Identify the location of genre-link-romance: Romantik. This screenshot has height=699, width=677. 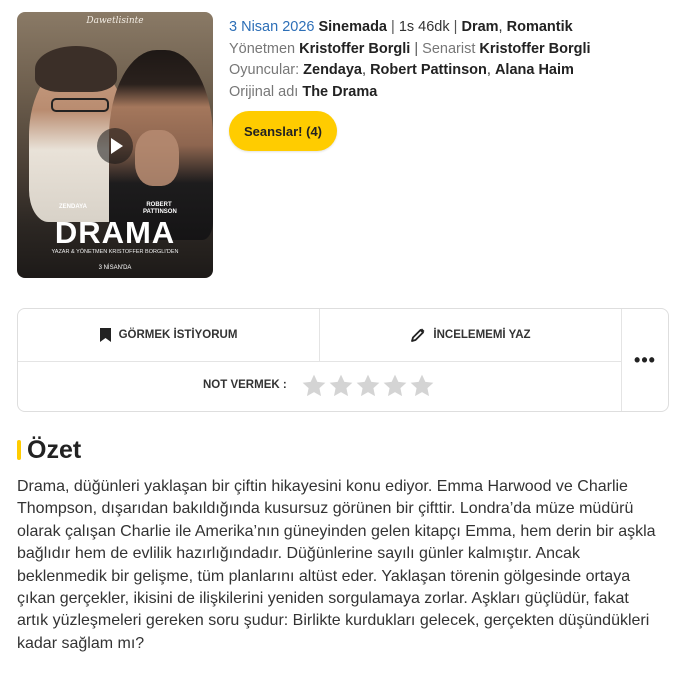
(540, 27).